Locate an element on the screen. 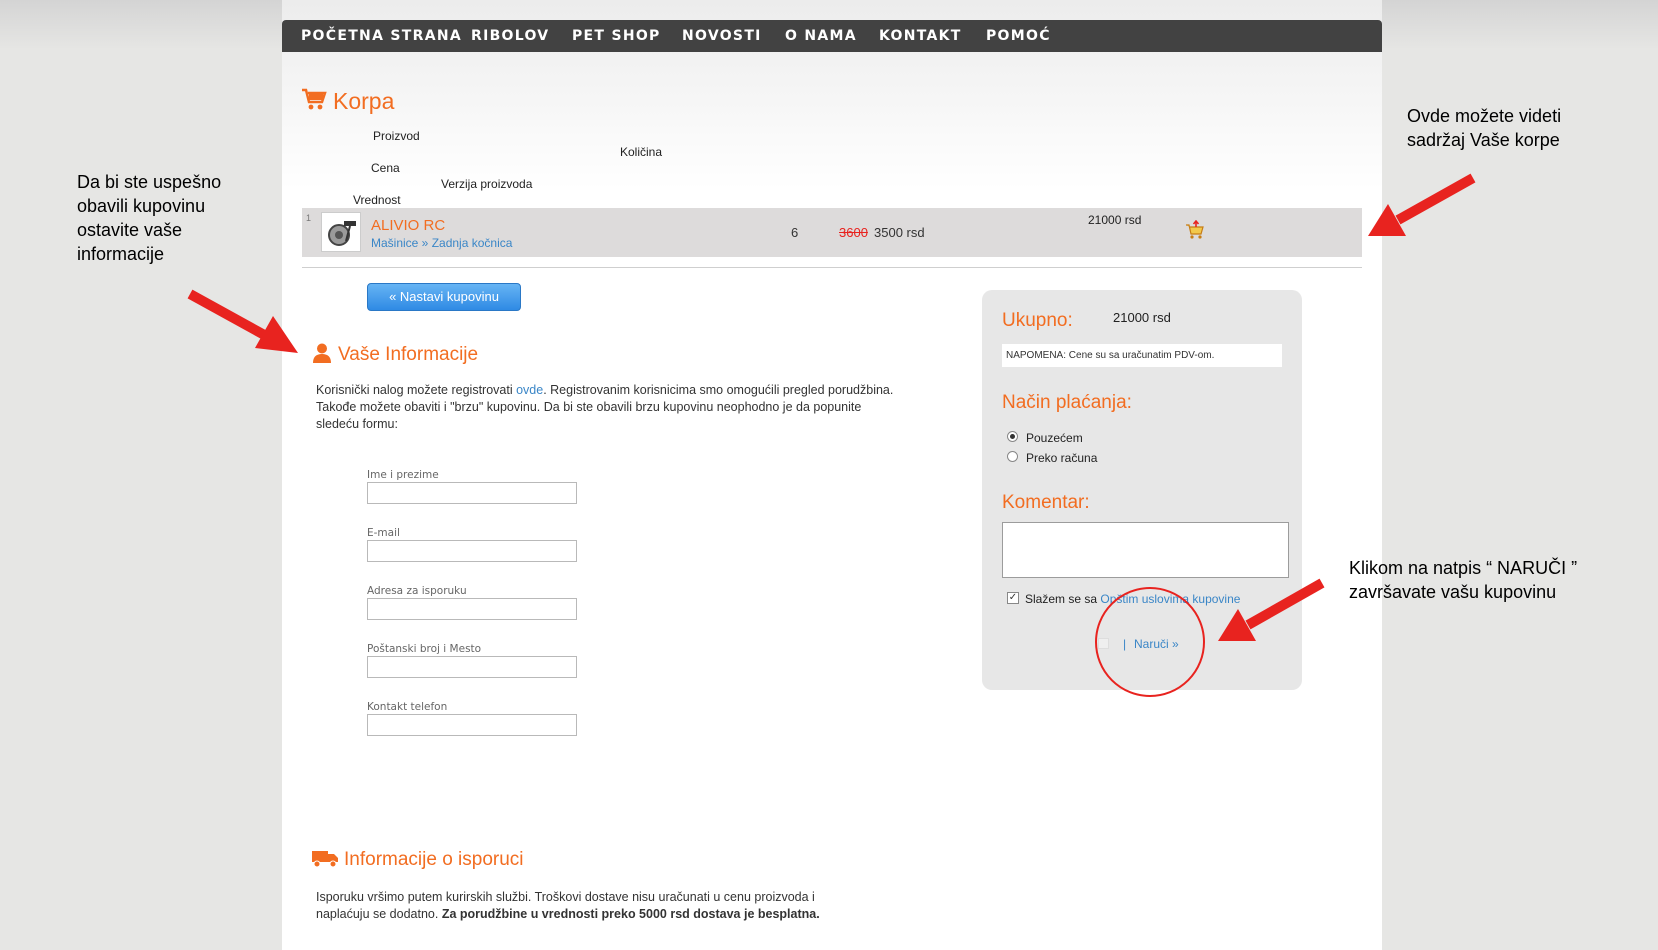  info-text-before-link: Korisnički nalog možete registrovati is located at coordinates (416, 390).